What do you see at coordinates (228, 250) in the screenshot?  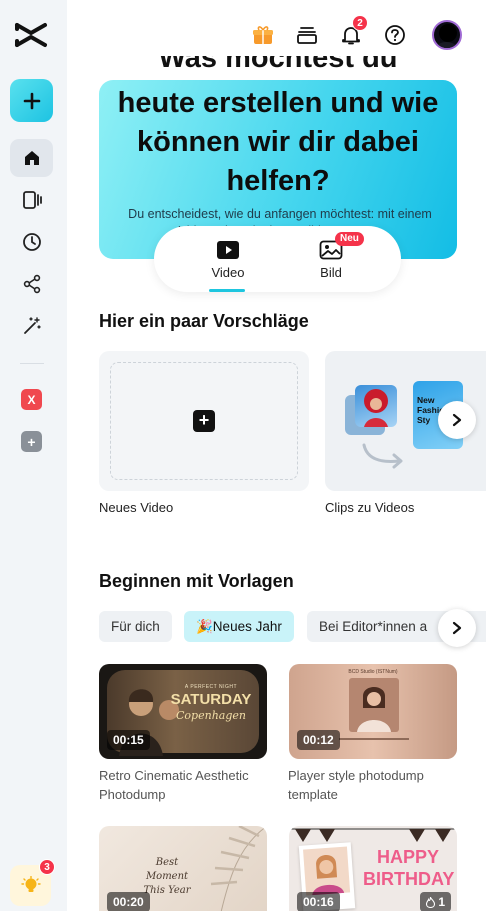 I see `play-video-icon` at bounding box center [228, 250].